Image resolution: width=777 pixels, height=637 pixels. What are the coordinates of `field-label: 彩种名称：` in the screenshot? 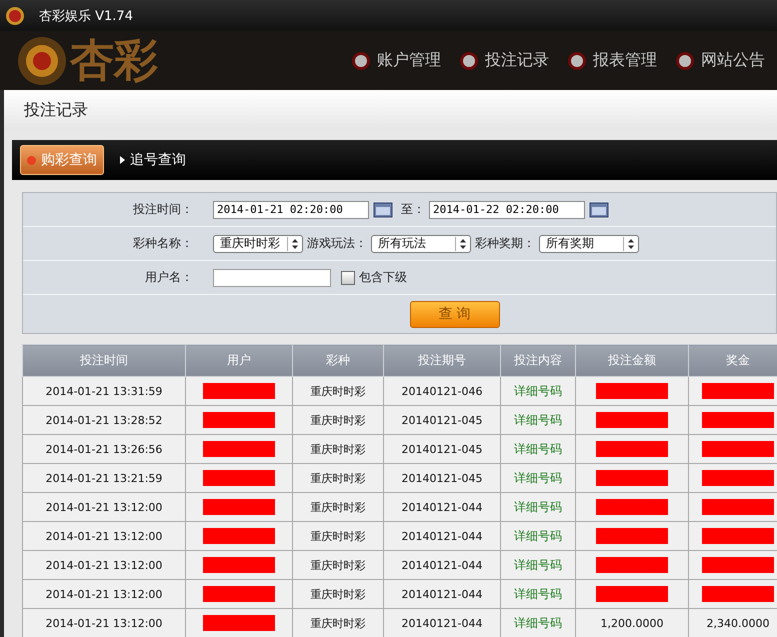 It's located at (163, 243).